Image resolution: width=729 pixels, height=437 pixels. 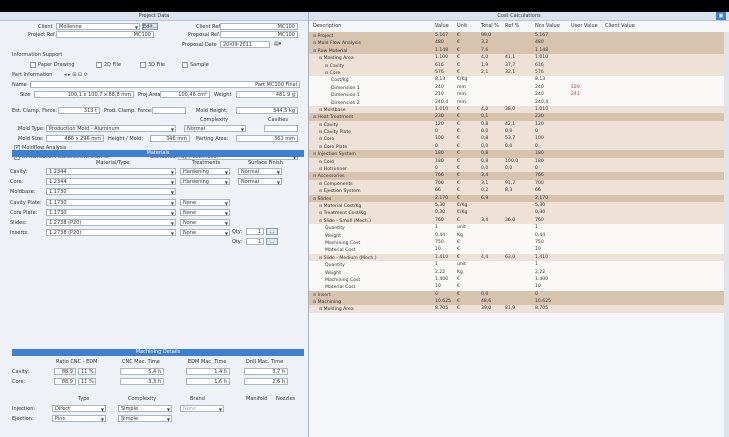 What do you see at coordinates (202, 408) in the screenshot?
I see `brand-select: None ▼` at bounding box center [202, 408].